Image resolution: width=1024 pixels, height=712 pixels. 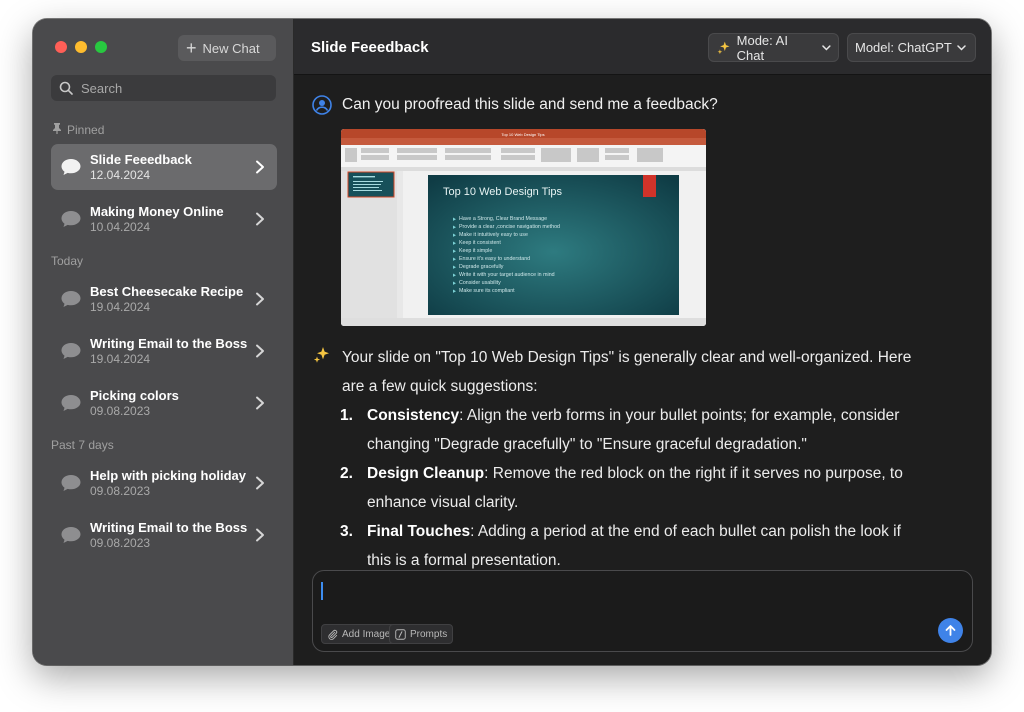 I want to click on search-icon, so click(x=66, y=88).